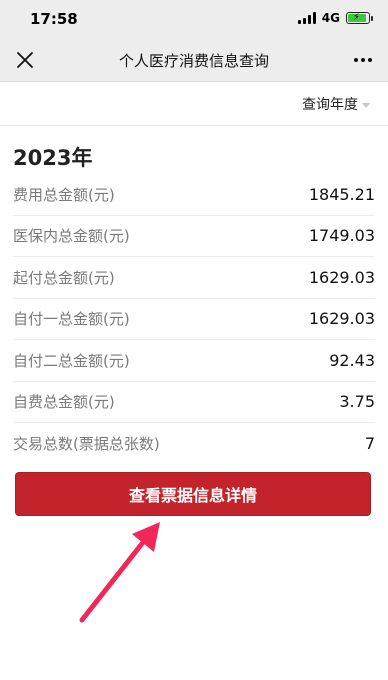 Image resolution: width=388 pixels, height=680 pixels. I want to click on status-bar: 17:58 4G ⚡, so click(194, 19).